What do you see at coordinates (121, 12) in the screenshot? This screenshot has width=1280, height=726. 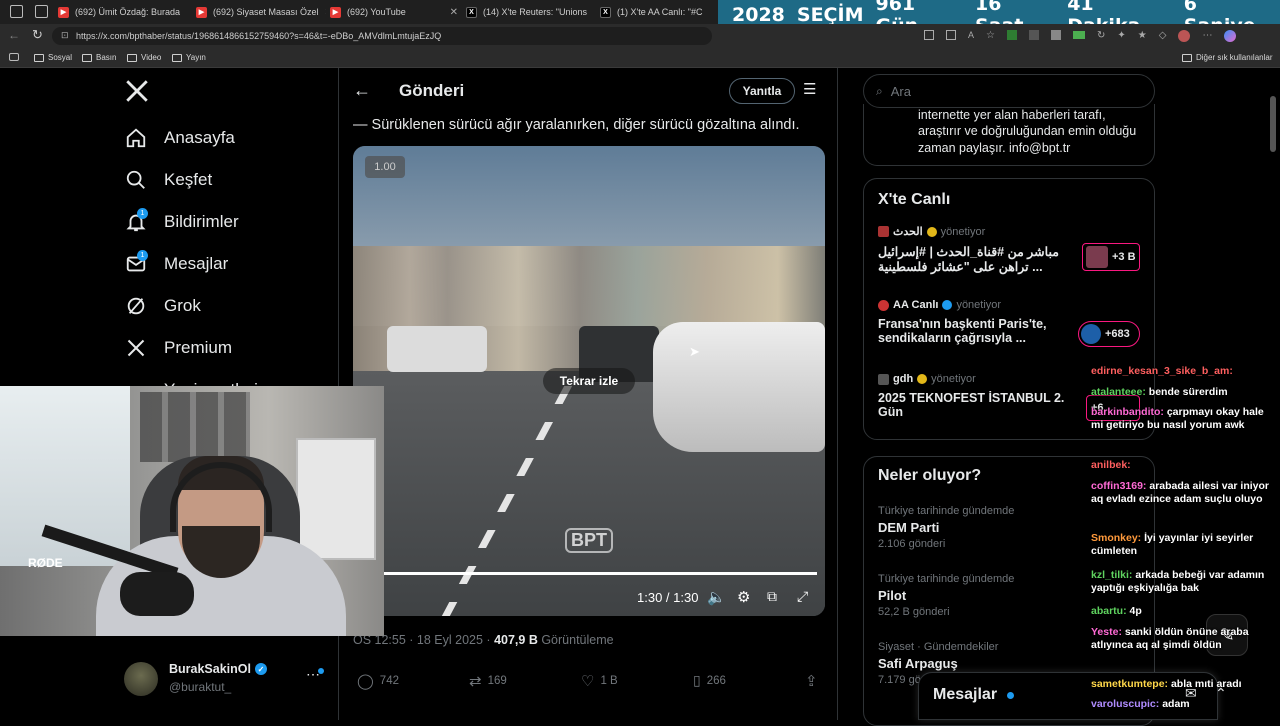 I see `tab-1: ▶ (692) Ümit Özdağ: Burada` at bounding box center [121, 12].